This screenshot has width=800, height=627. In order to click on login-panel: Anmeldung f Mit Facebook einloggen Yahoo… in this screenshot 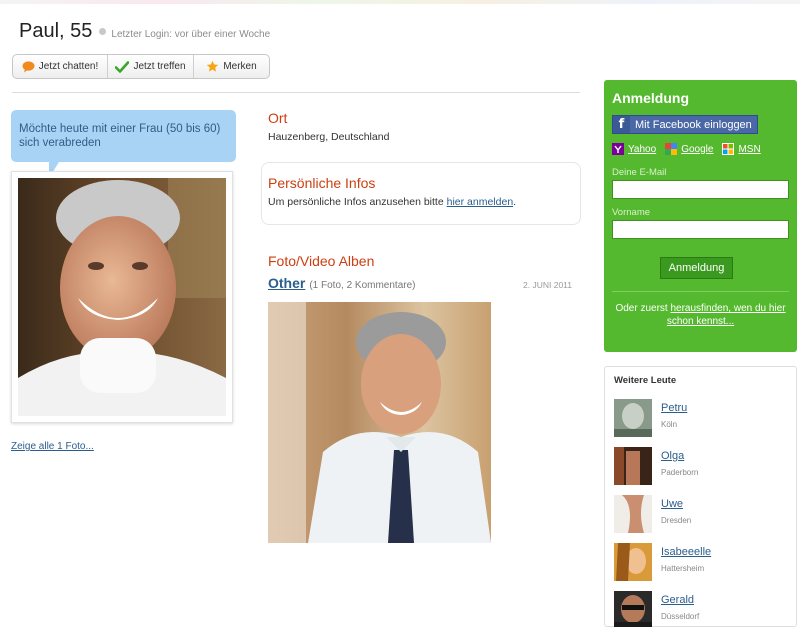, I will do `click(700, 216)`.